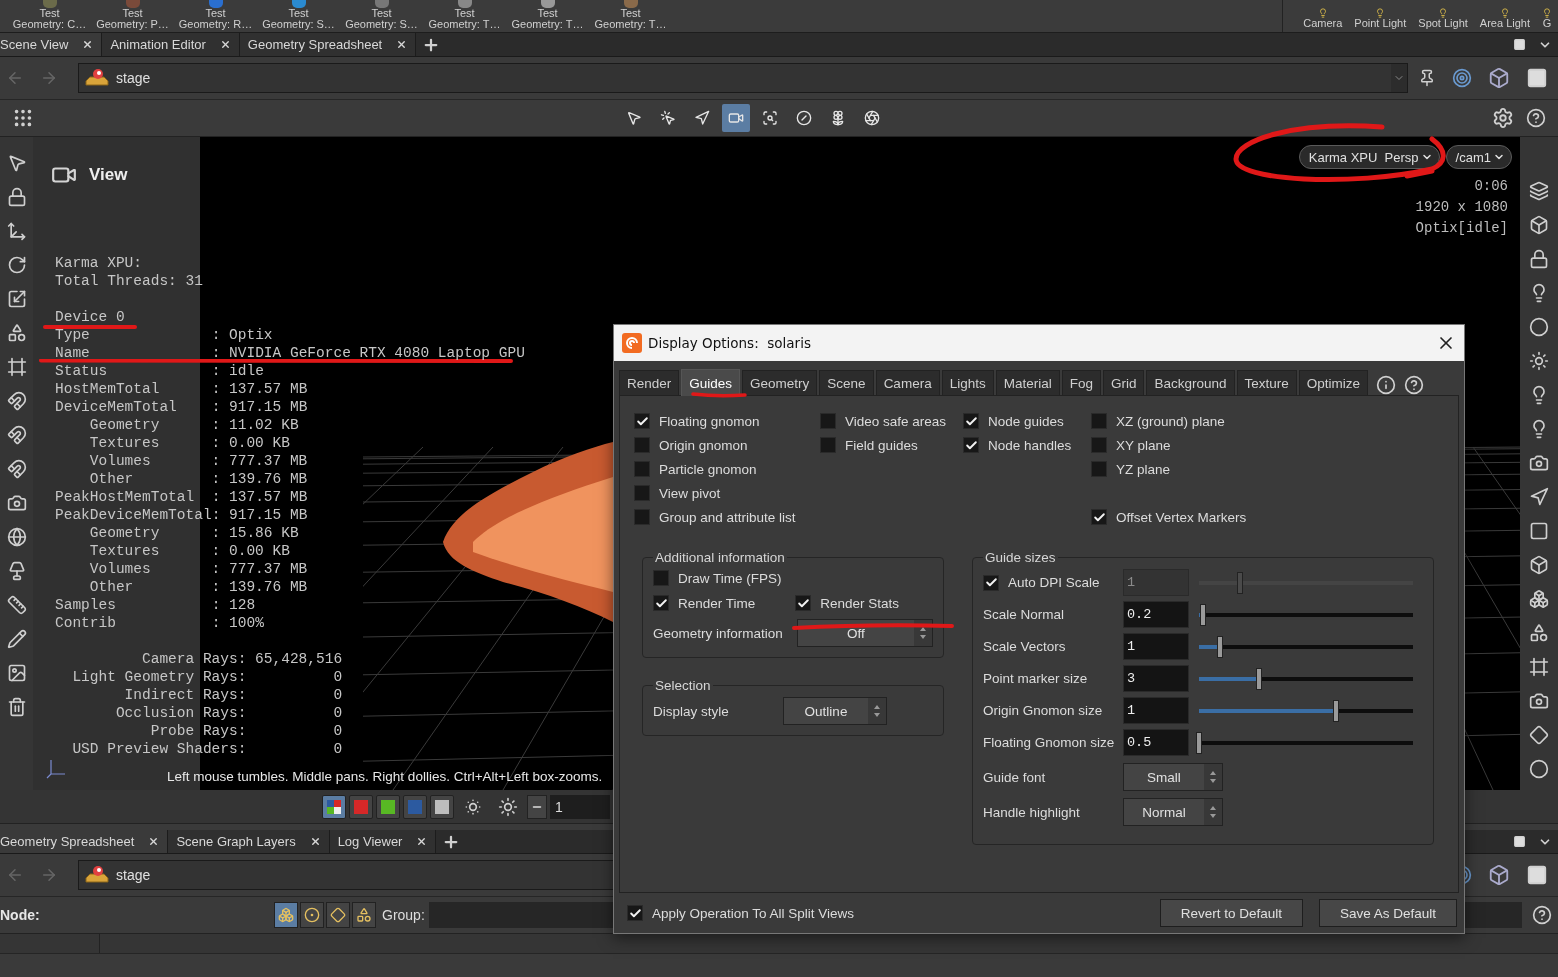 The height and width of the screenshot is (977, 1558). Describe the element at coordinates (736, 118) in the screenshot. I see `video-camera-icon` at that location.